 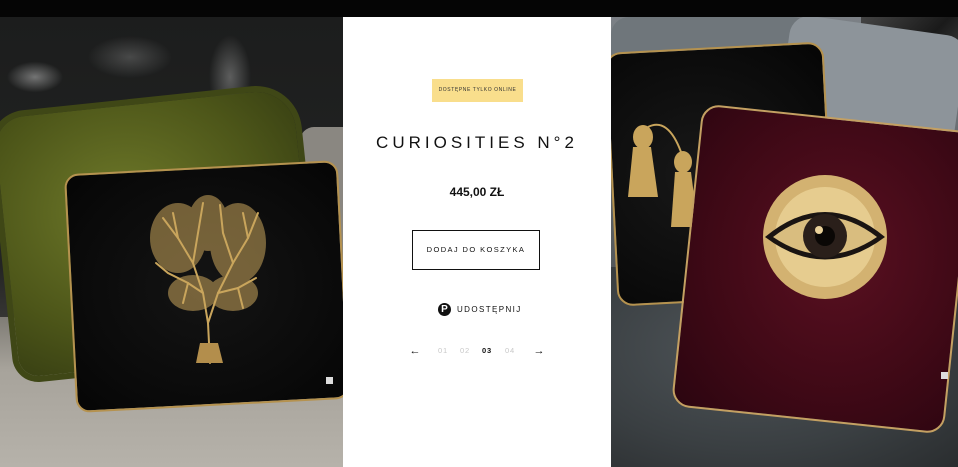 What do you see at coordinates (479, 8) in the screenshot?
I see `top-bar` at bounding box center [479, 8].